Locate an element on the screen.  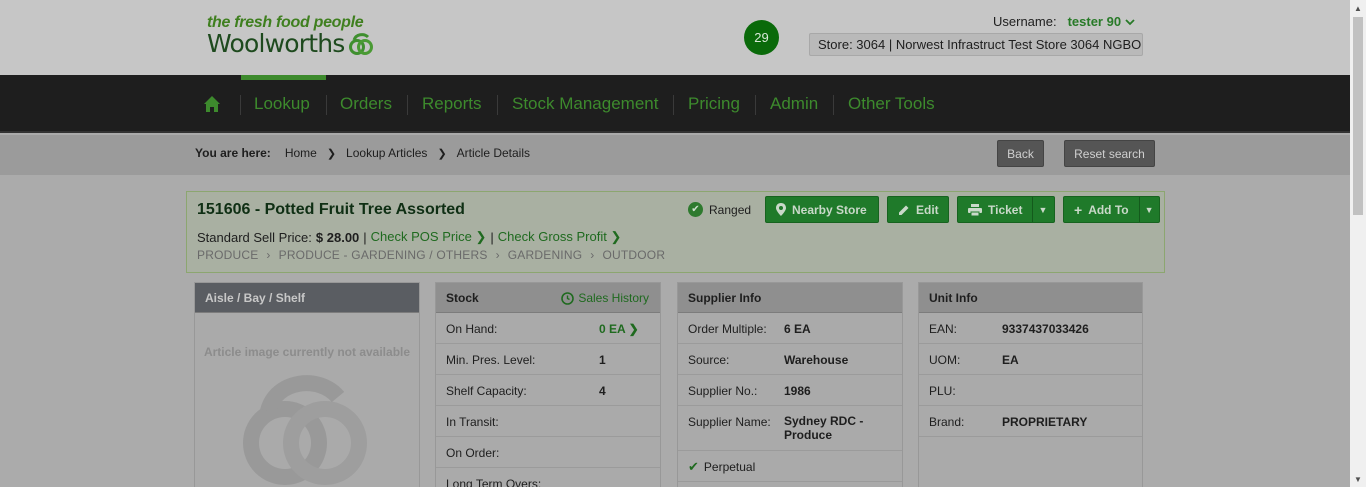
nav-lookup: Lookup is located at coordinates (282, 104).